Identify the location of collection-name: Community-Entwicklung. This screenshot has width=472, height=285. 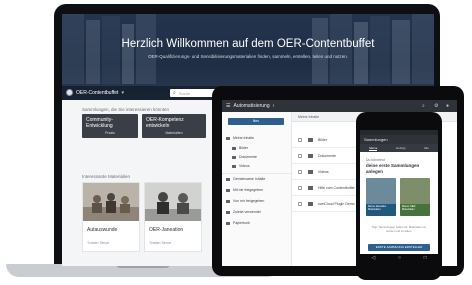
(99, 123).